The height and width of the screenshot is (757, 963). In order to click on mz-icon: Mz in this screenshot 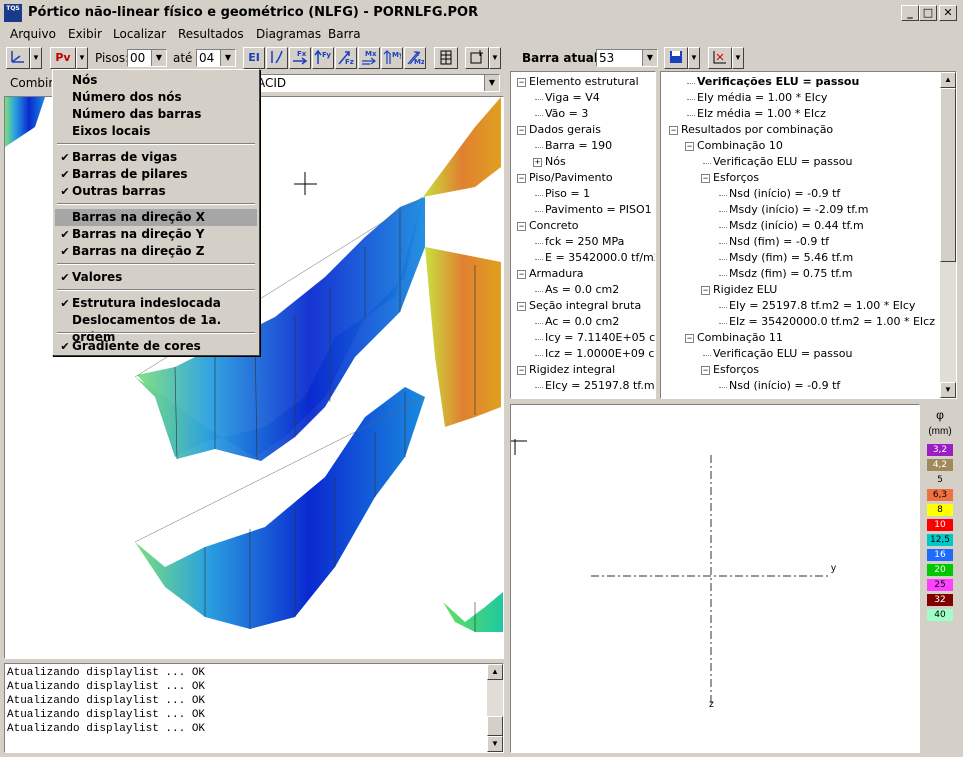, I will do `click(415, 58)`.